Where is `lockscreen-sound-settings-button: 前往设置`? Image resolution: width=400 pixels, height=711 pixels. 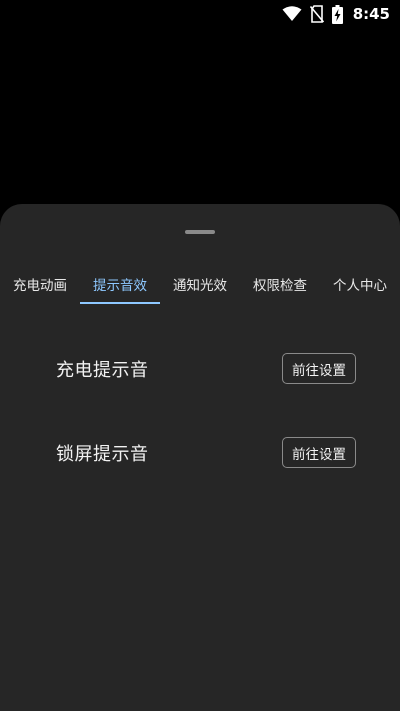
lockscreen-sound-settings-button: 前往设置 is located at coordinates (319, 452).